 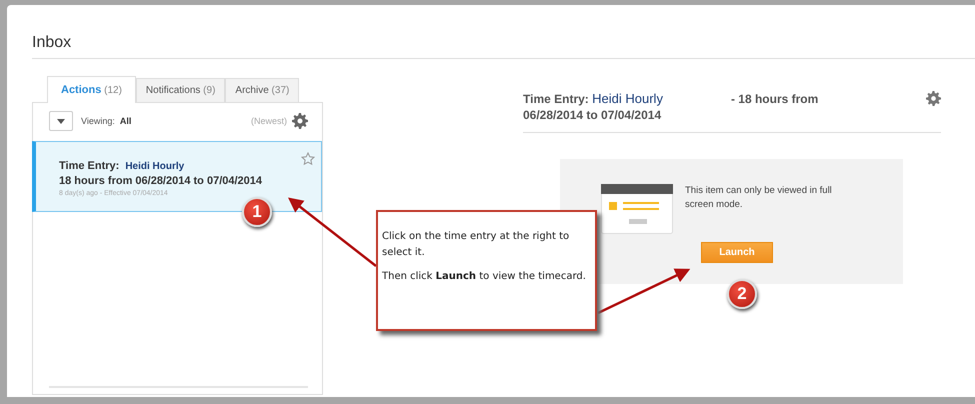 I want to click on item-summary: 18 hours from 06/28/2014 to 07/04/2014, so click(x=161, y=181).